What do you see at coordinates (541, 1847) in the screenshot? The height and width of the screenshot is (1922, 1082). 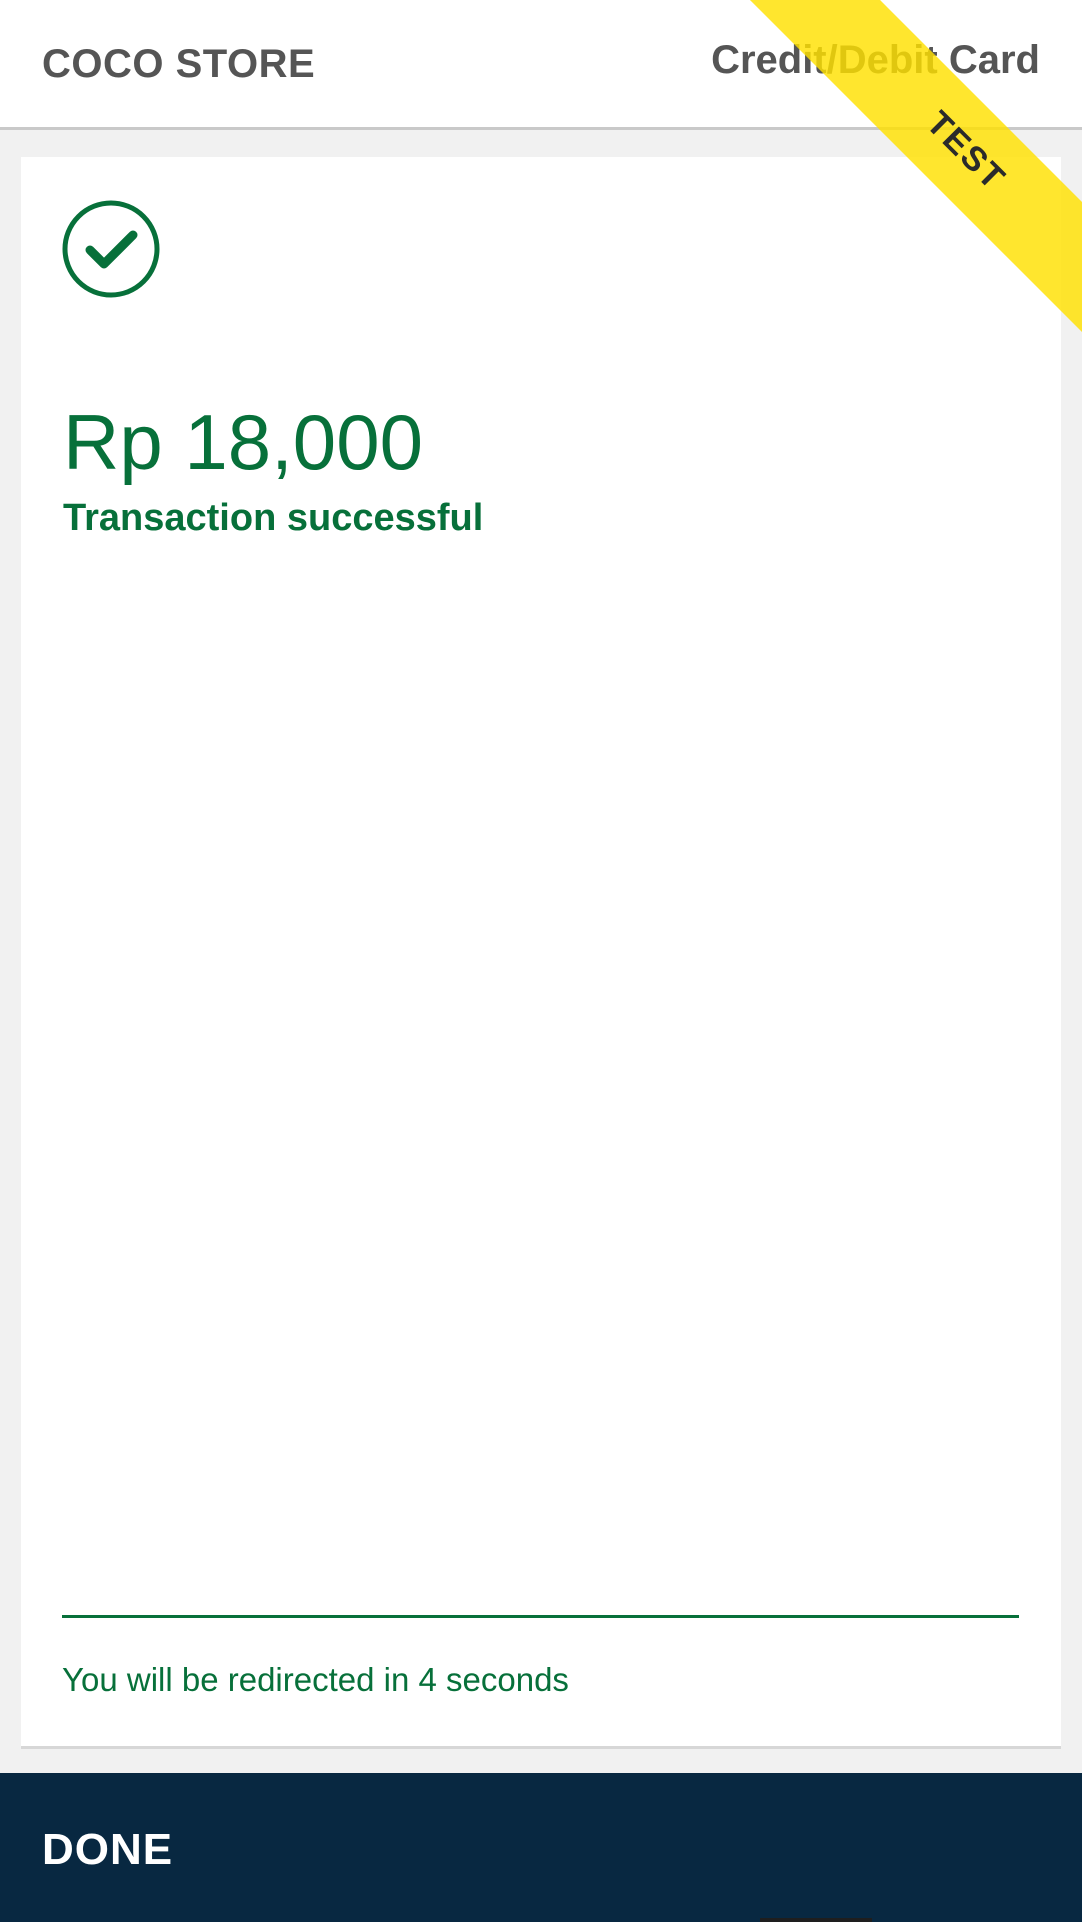 I see `done-button: DONE` at bounding box center [541, 1847].